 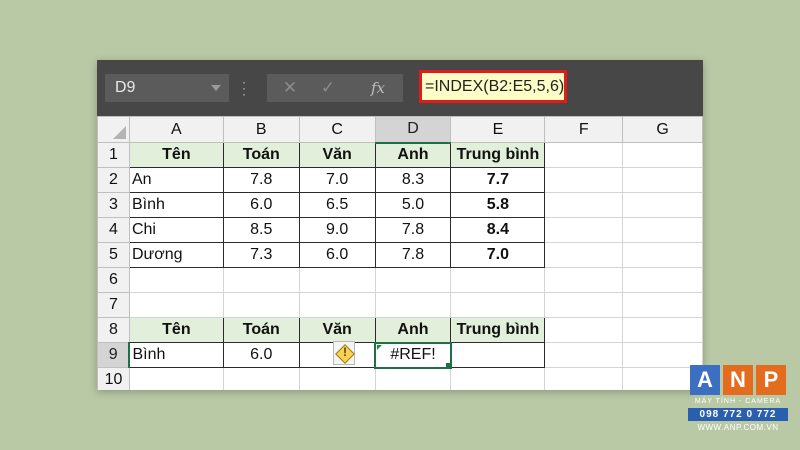 I want to click on cell-f6, so click(x=584, y=280).